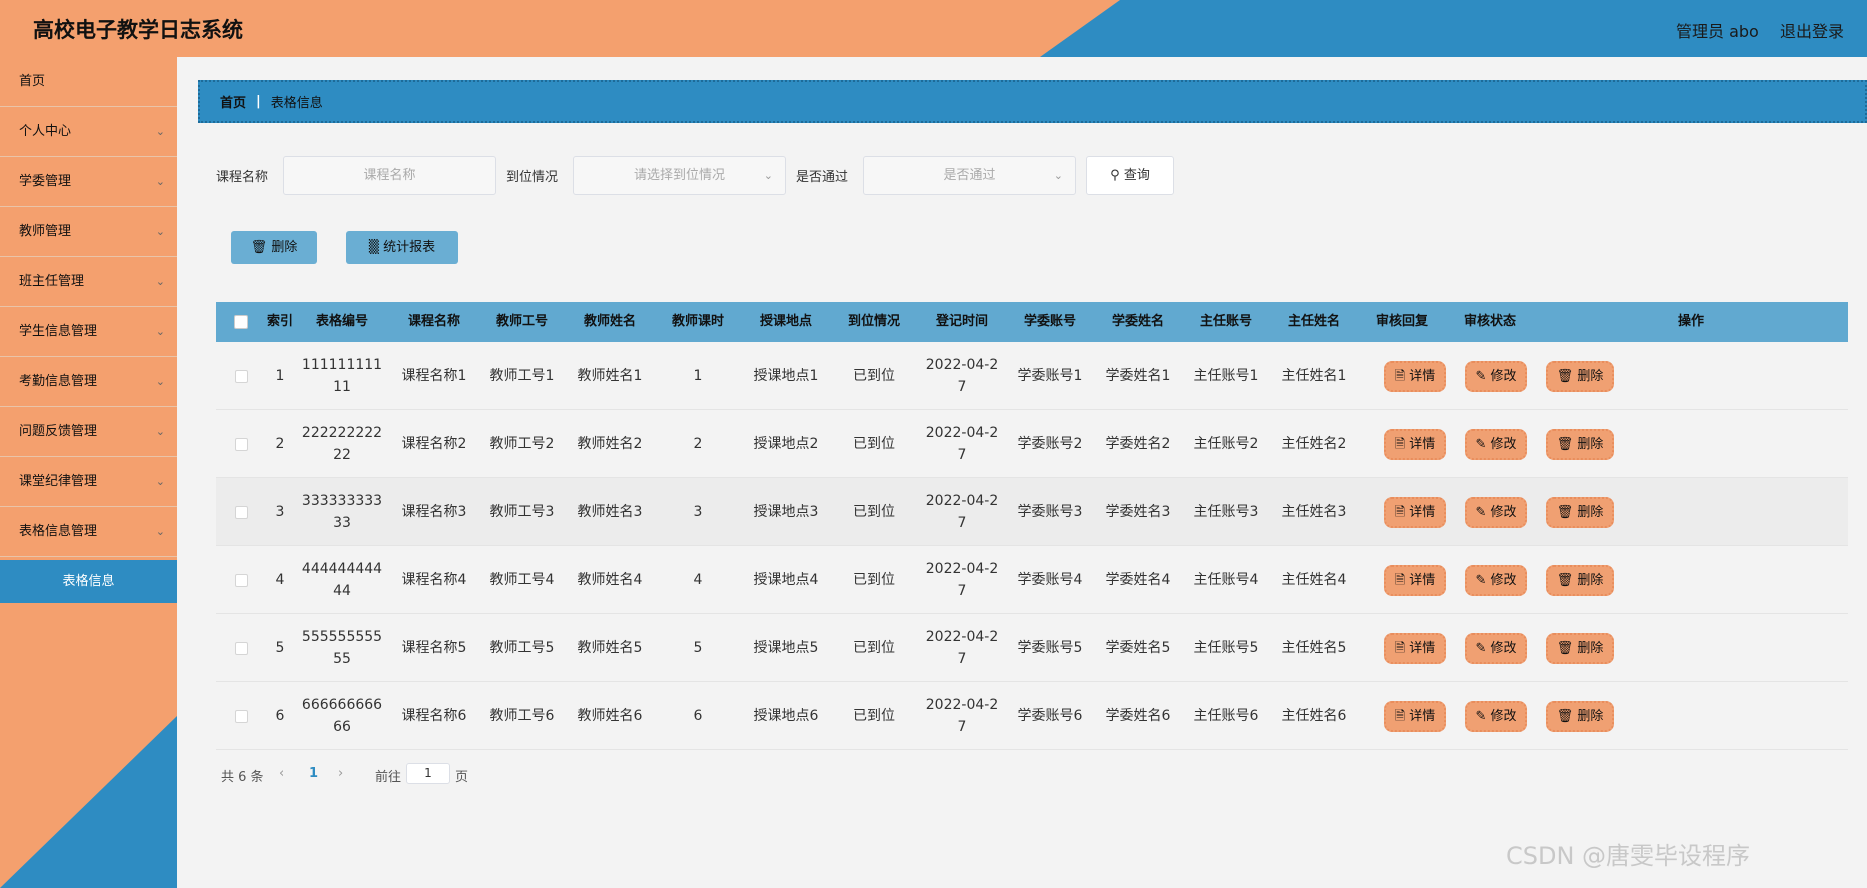  Describe the element at coordinates (274, 247) in the screenshot. I see `batch-delete-button: 🗑 删除` at that location.